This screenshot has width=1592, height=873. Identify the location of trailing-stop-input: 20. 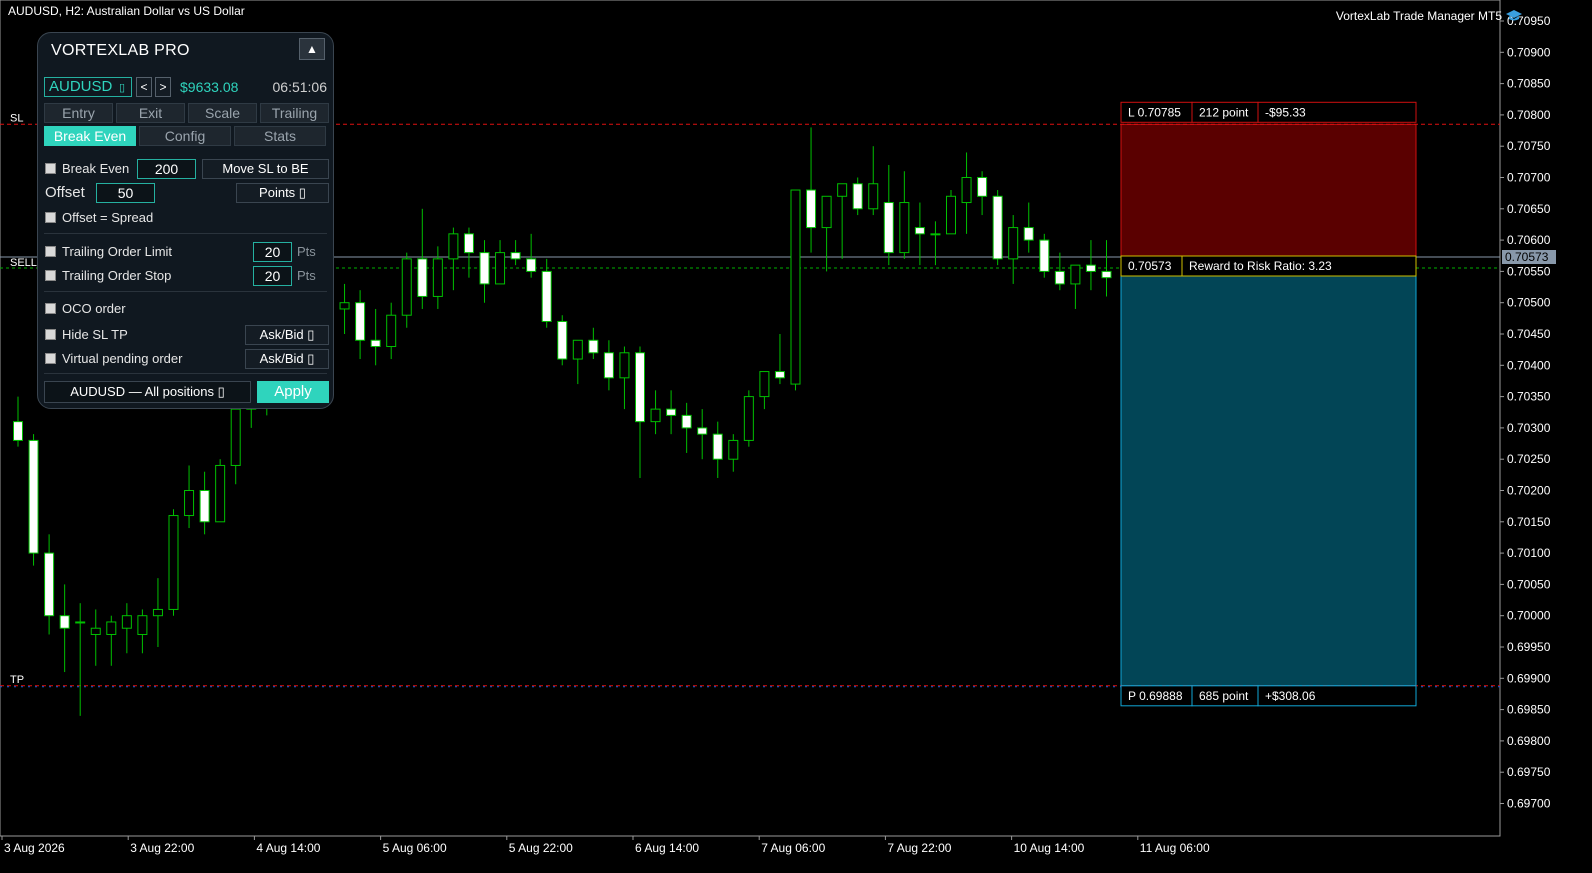
(272, 276).